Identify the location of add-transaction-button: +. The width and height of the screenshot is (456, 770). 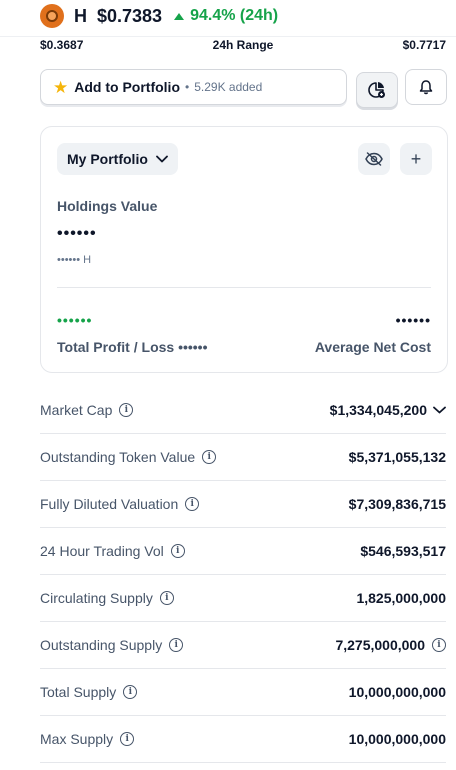
(416, 159).